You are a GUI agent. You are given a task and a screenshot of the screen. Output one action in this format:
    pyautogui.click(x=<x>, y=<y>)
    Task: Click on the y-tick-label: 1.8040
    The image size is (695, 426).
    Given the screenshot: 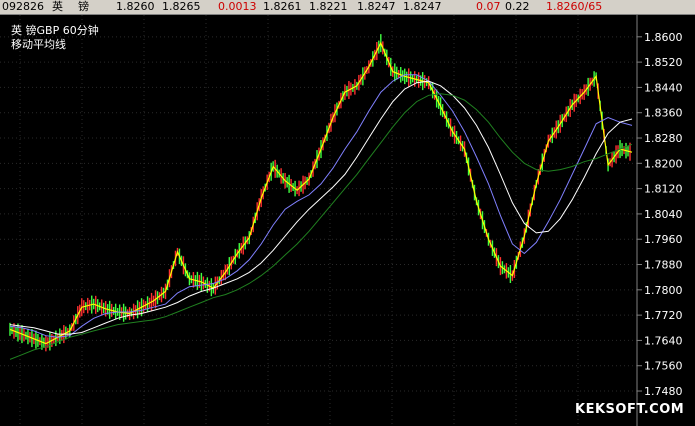 What is the action you would take?
    pyautogui.click(x=663, y=214)
    